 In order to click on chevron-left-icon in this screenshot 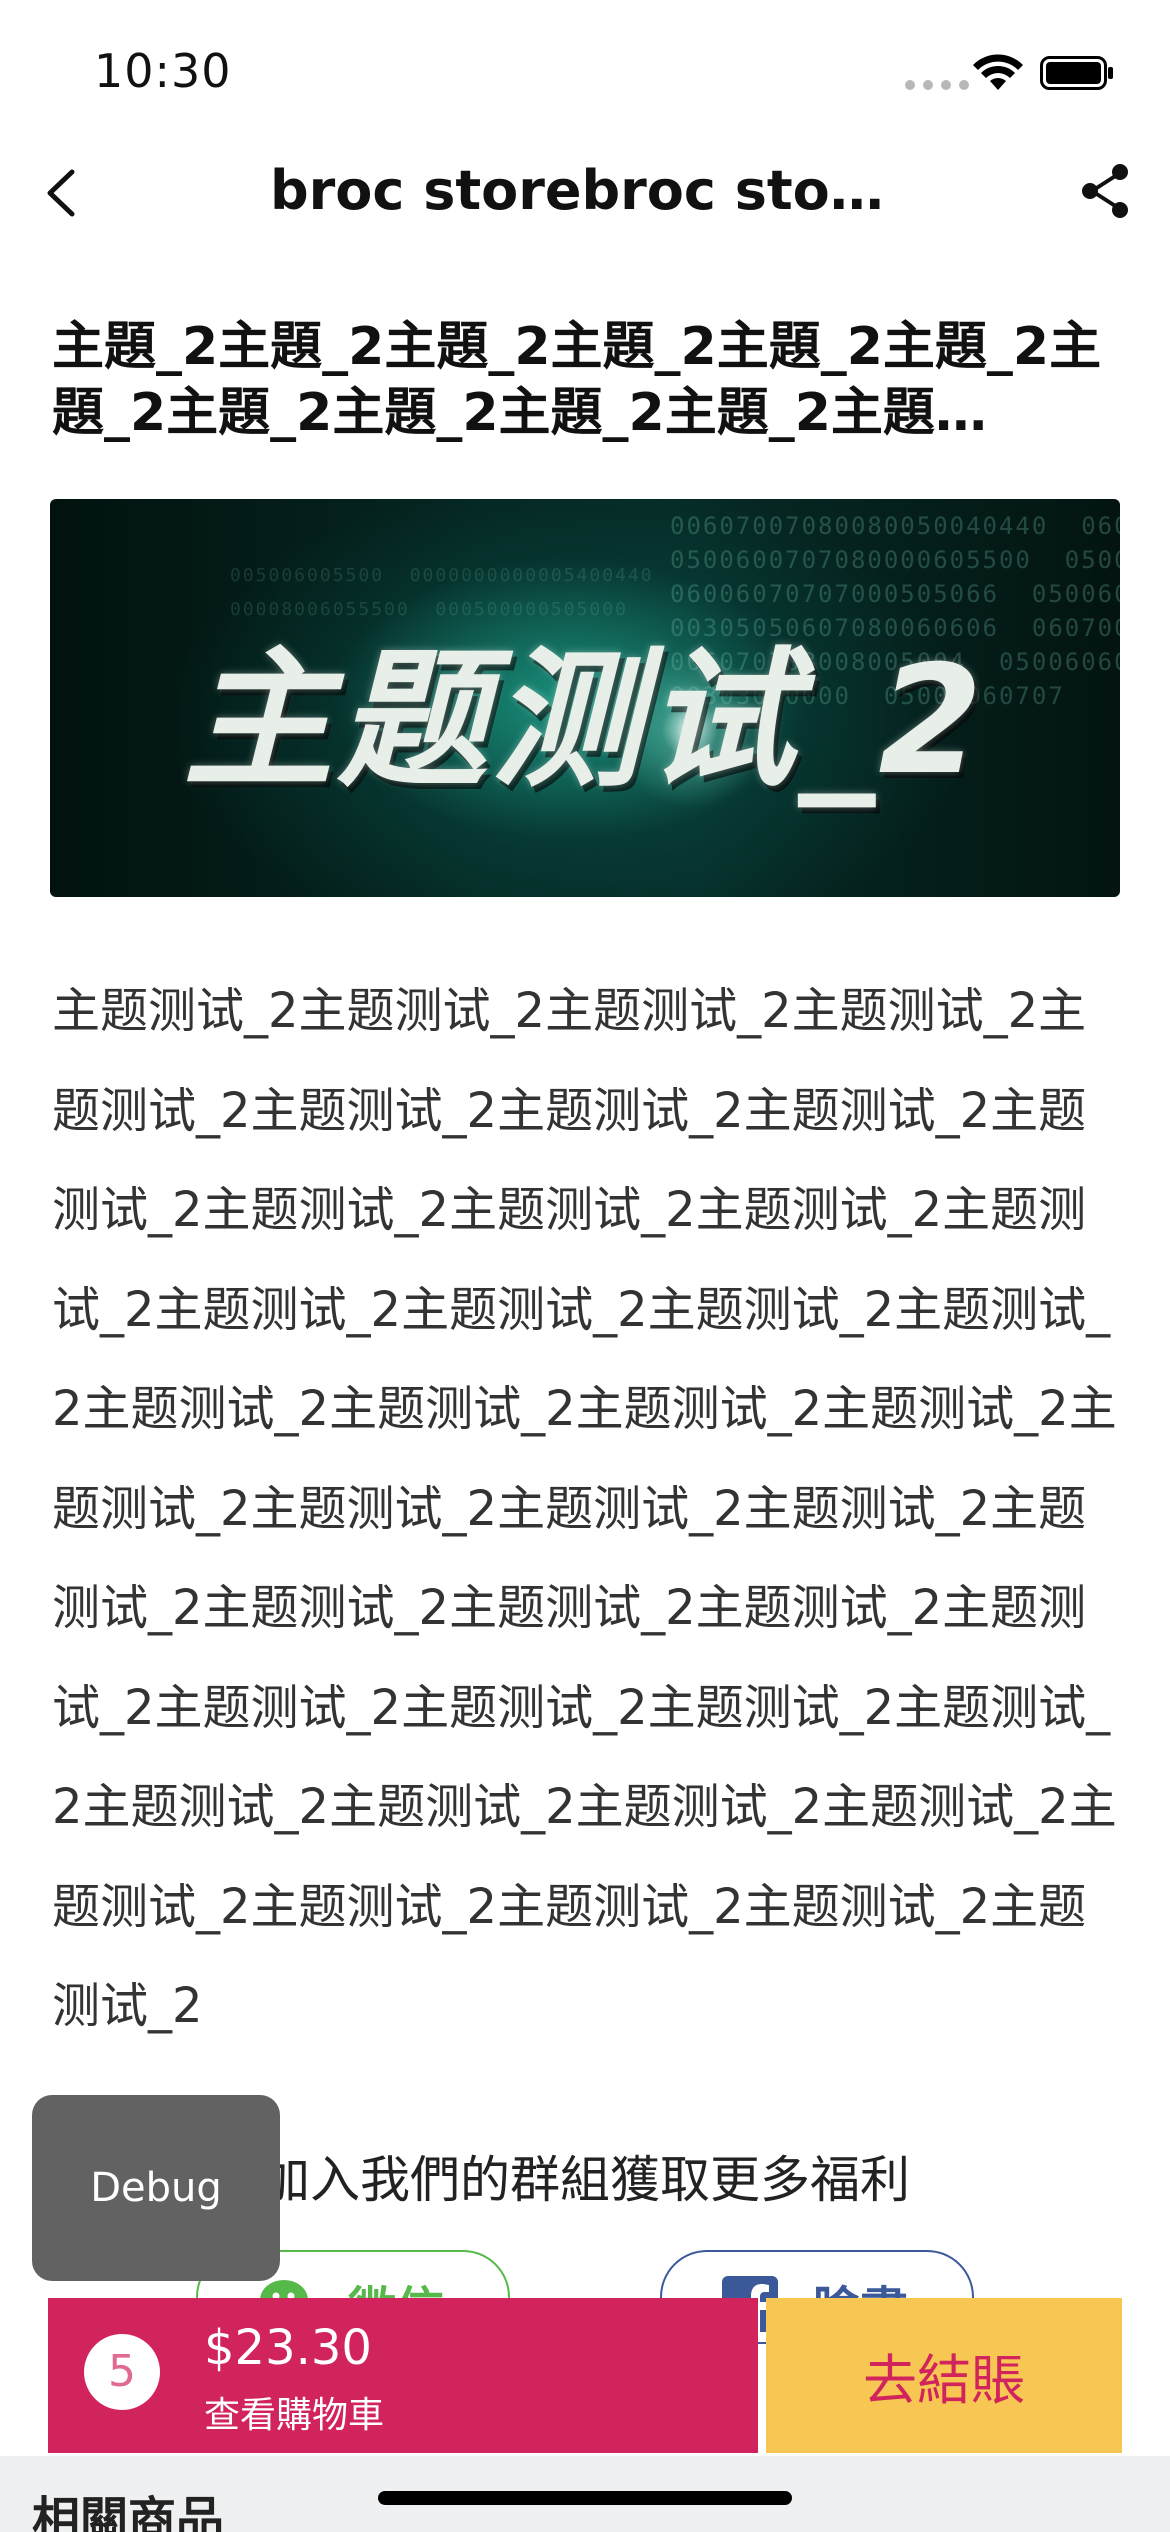, I will do `click(63, 193)`.